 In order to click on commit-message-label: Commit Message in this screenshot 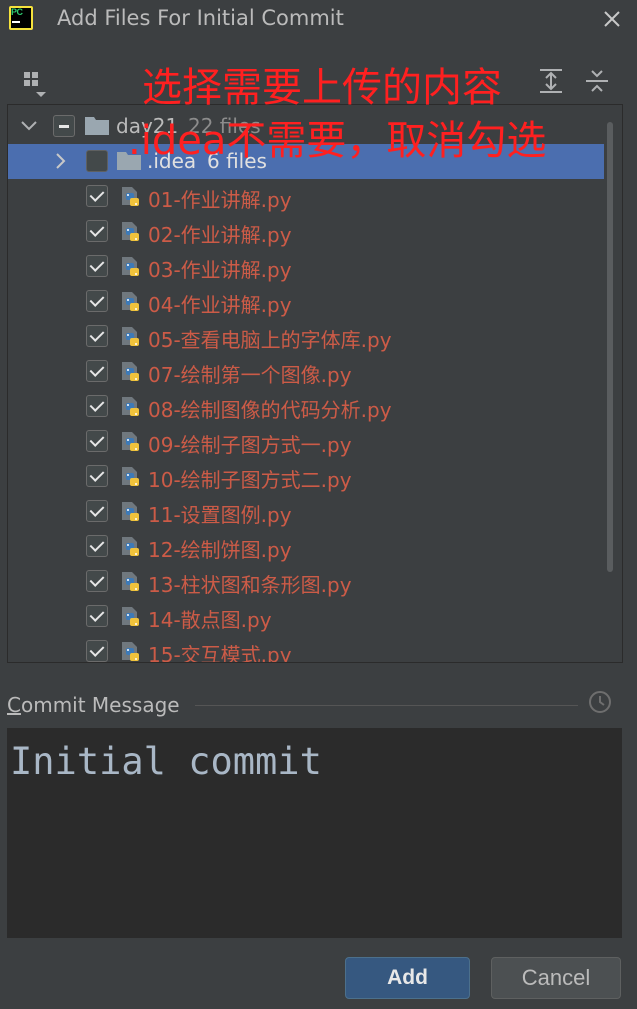, I will do `click(93, 705)`.